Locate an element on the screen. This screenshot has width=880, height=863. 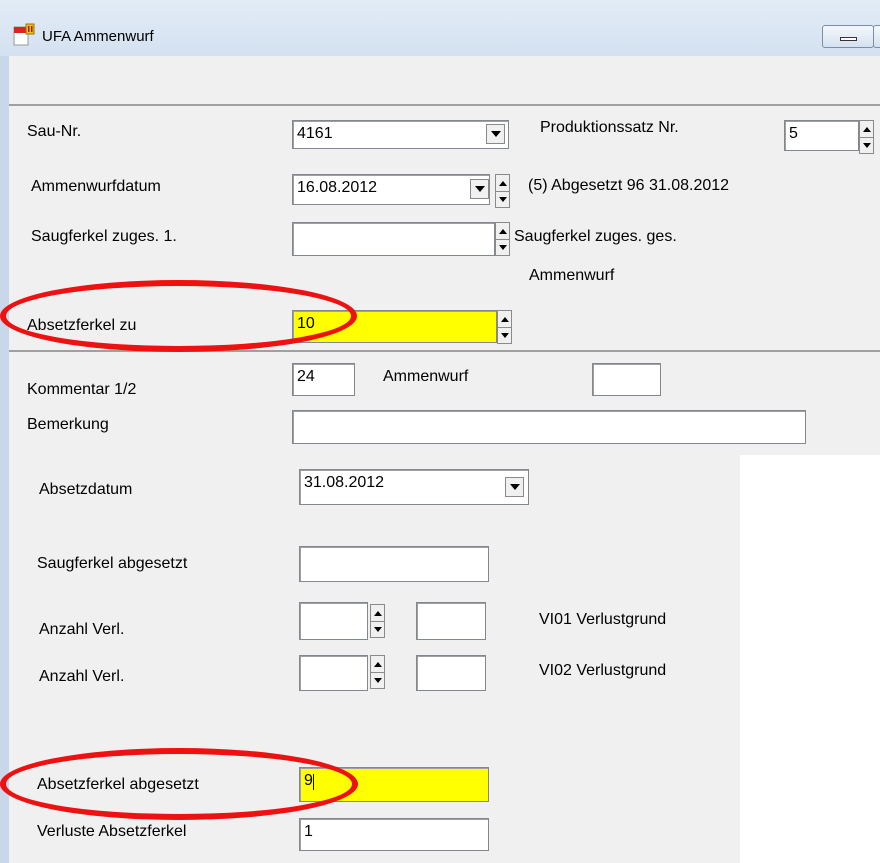
ammenwurfdatum-select: 16.08.2012 is located at coordinates (391, 189).